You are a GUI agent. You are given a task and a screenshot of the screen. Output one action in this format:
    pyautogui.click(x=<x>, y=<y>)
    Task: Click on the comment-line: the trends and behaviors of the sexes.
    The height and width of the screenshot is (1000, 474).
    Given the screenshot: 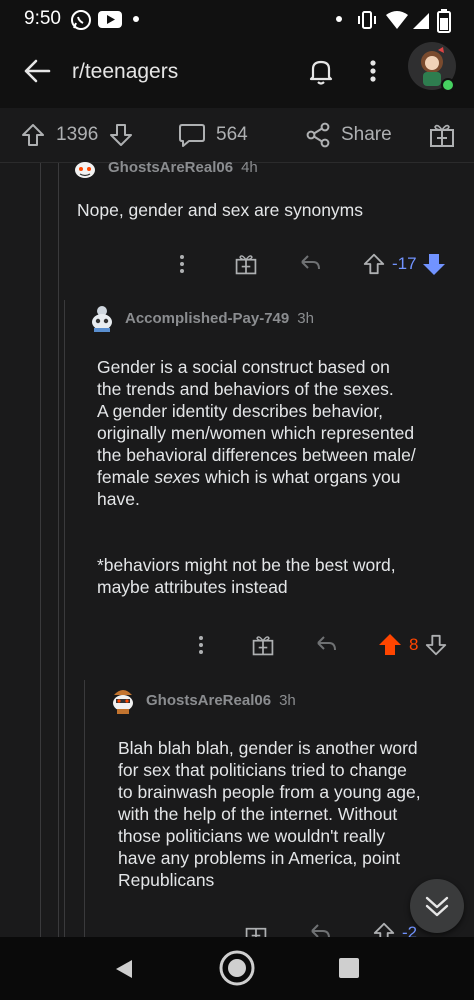 What is the action you would take?
    pyautogui.click(x=245, y=389)
    